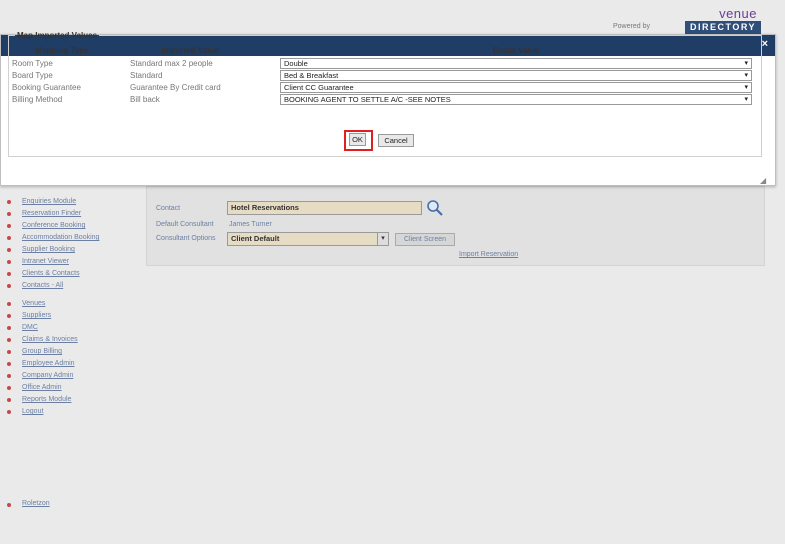 Image resolution: width=785 pixels, height=544 pixels. Describe the element at coordinates (72, 250) in the screenshot. I see `menu-item-supplier-booking: Supplier Booking` at that location.